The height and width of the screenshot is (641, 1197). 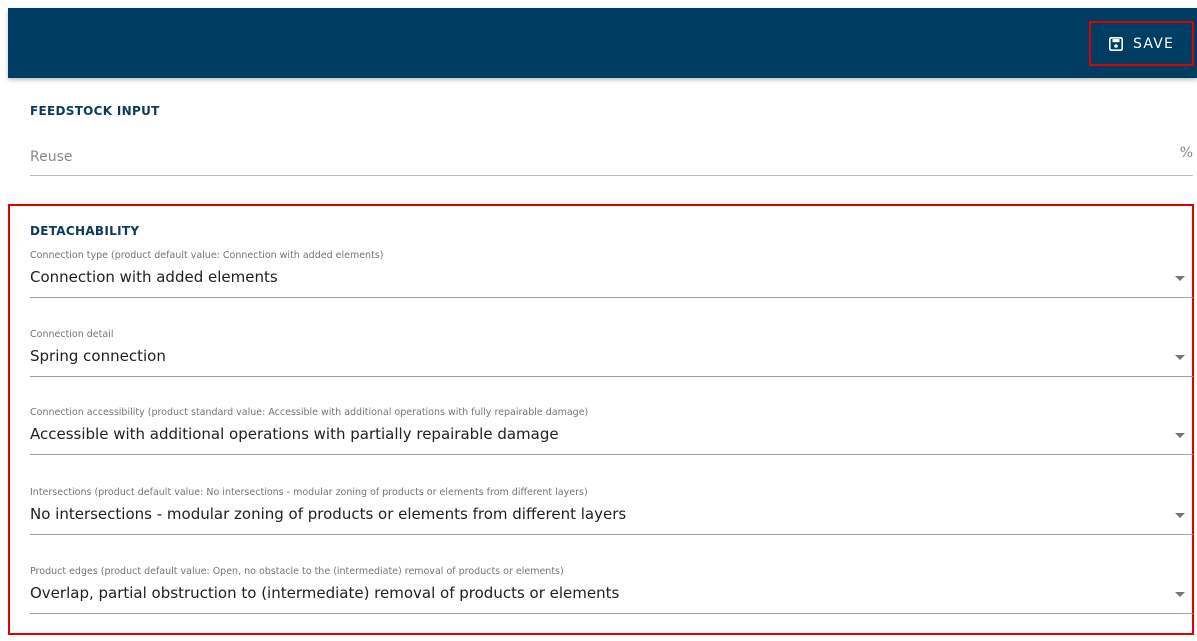 I want to click on save-button: SAVE, so click(x=1141, y=43).